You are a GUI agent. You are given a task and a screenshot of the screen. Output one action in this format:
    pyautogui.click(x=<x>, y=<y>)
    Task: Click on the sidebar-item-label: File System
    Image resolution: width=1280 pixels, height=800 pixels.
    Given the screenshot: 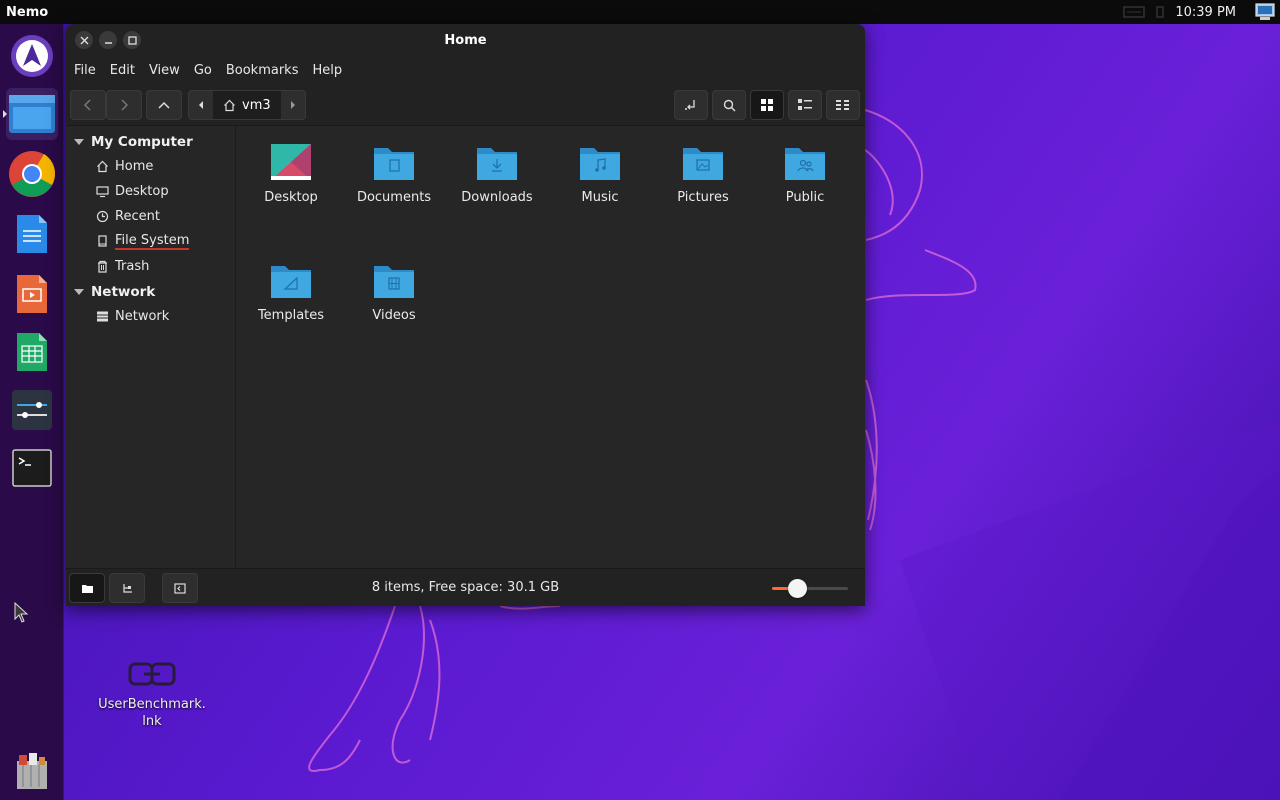 What is the action you would take?
    pyautogui.click(x=152, y=241)
    